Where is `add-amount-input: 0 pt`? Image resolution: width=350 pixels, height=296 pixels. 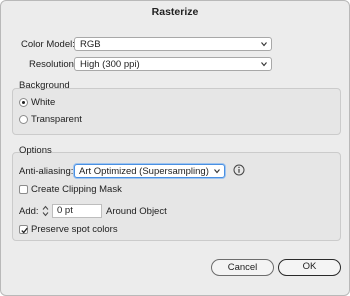 add-amount-input: 0 pt is located at coordinates (77, 211).